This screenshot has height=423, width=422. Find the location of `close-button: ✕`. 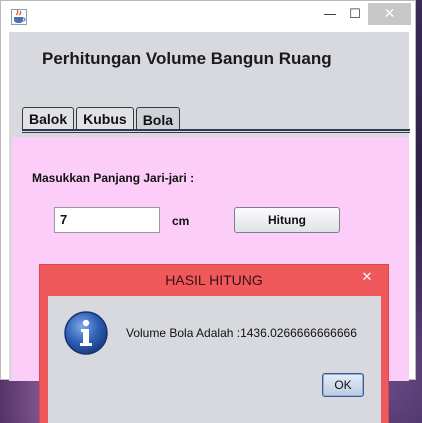

close-button: ✕ is located at coordinates (389, 14).